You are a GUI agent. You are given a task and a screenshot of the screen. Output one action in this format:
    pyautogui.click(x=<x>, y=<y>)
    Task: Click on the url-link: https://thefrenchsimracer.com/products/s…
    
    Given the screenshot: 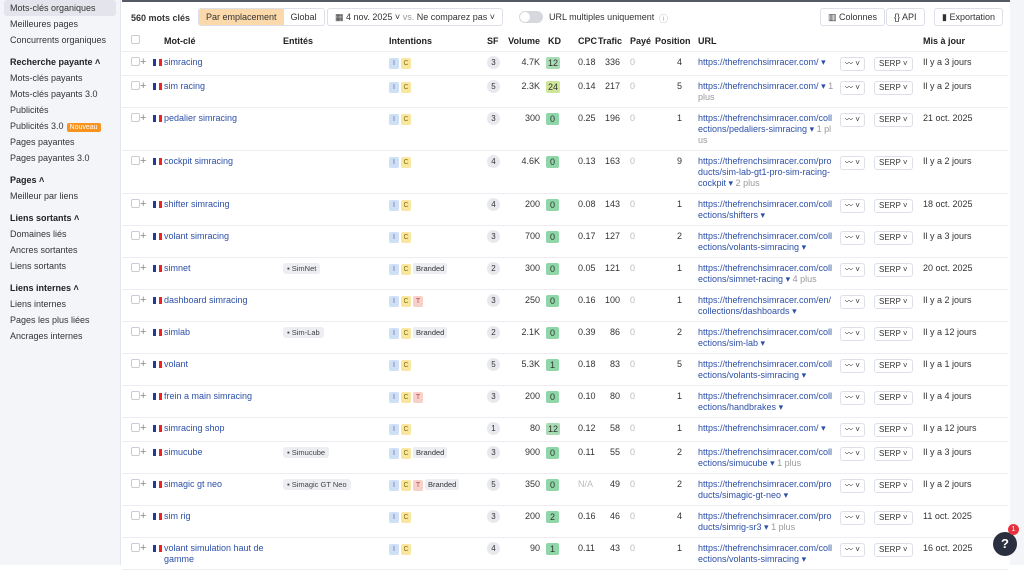 What is the action you would take?
    pyautogui.click(x=765, y=489)
    